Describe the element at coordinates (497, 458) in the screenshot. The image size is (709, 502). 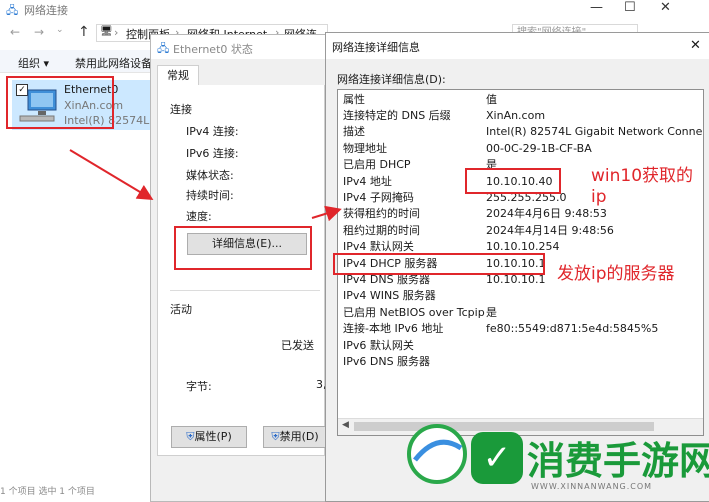
I see `watermark-check-icon: ✓` at that location.